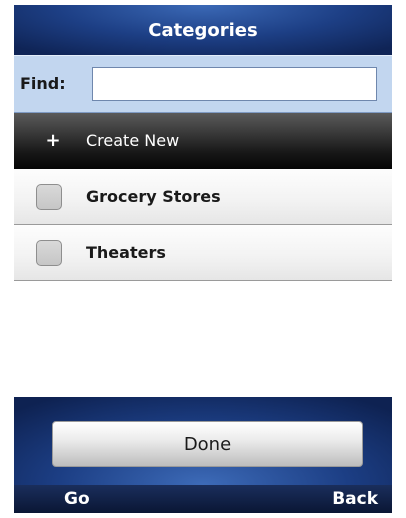  I want to click on list-item-grocery-stores: Grocery Stores, so click(203, 197).